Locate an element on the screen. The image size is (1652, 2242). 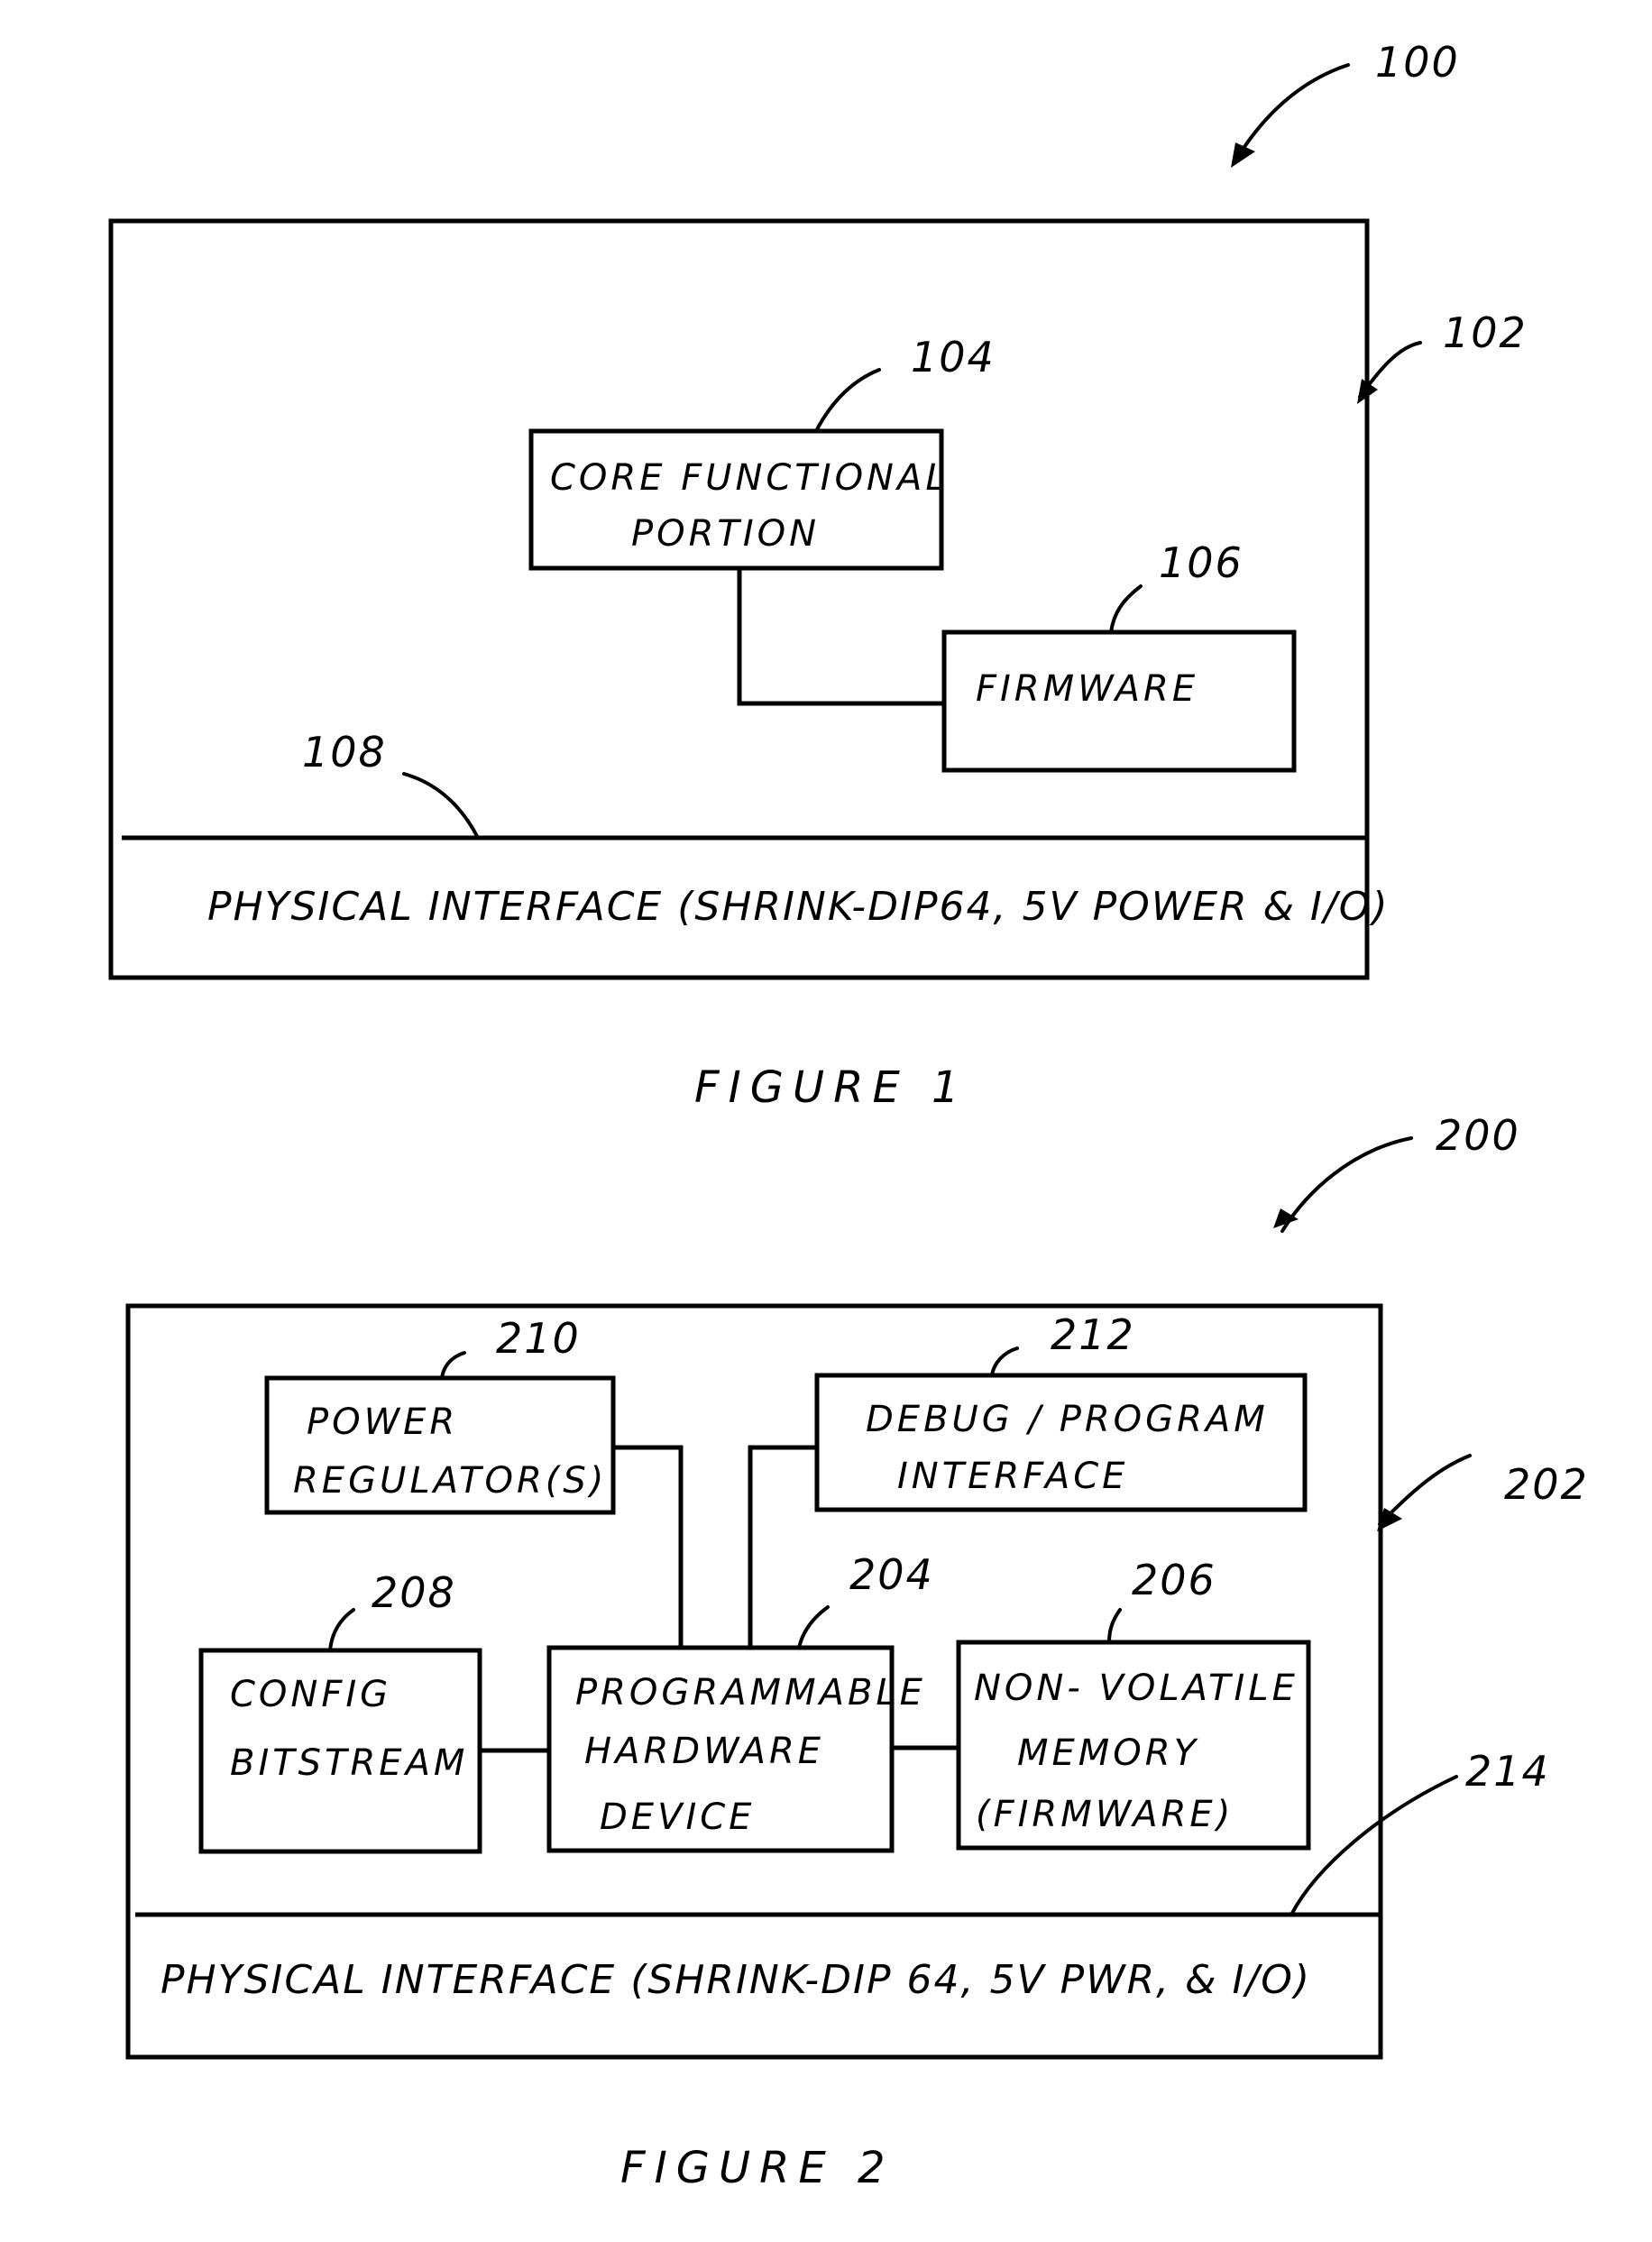
ref-104: 104 is located at coordinates (954, 357).